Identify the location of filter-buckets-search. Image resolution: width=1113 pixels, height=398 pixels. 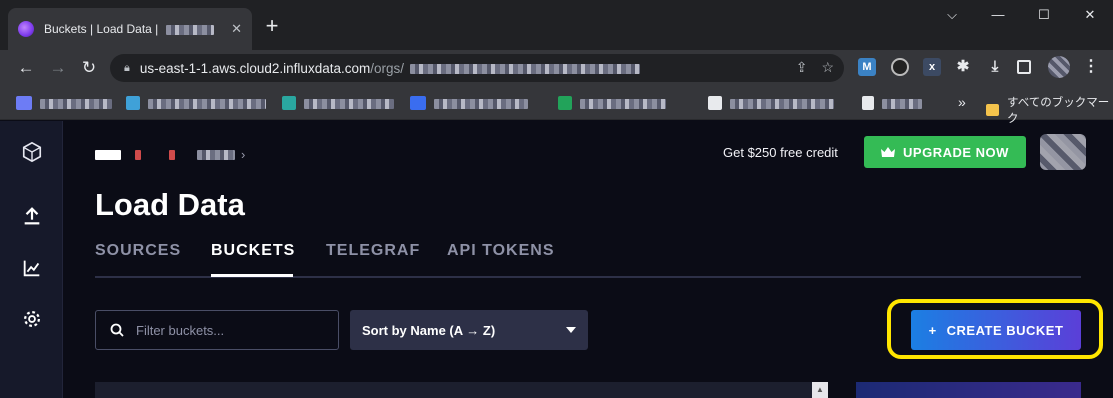
(217, 330).